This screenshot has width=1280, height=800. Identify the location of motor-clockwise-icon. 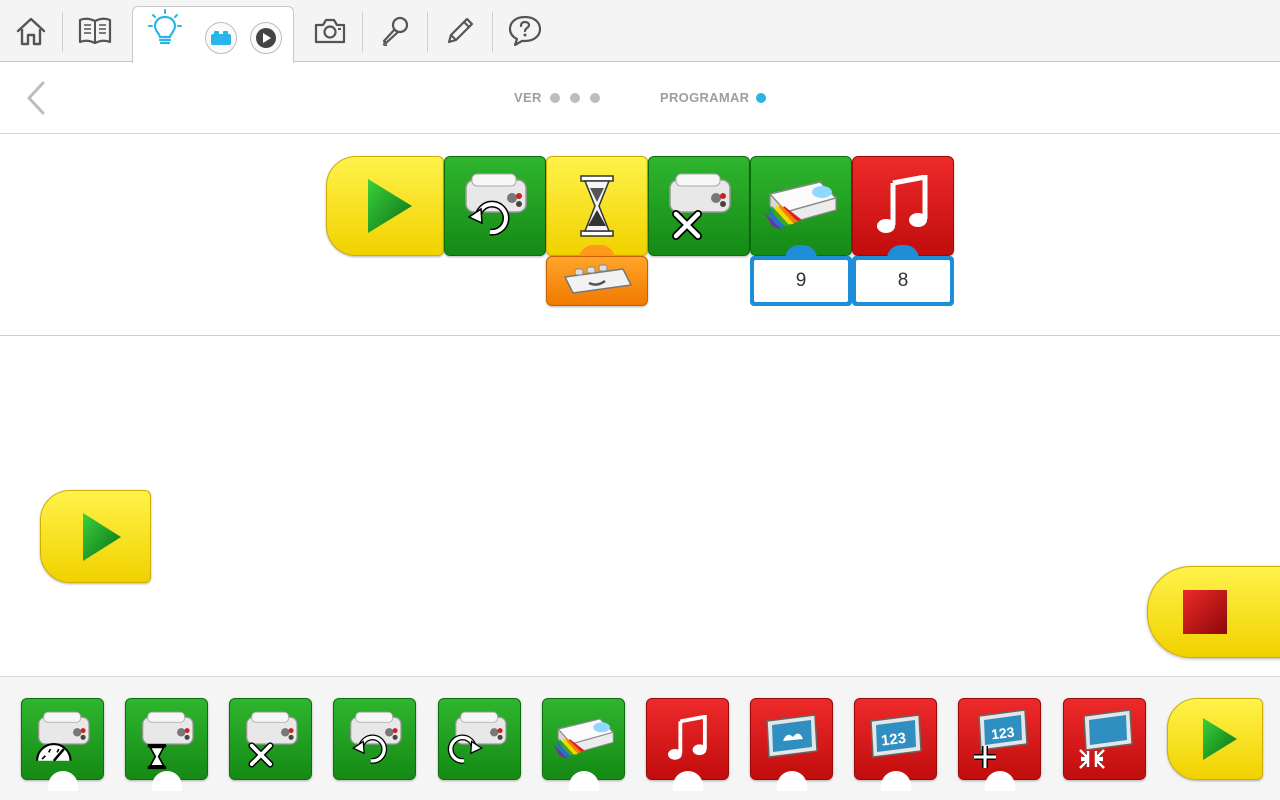
(477, 737).